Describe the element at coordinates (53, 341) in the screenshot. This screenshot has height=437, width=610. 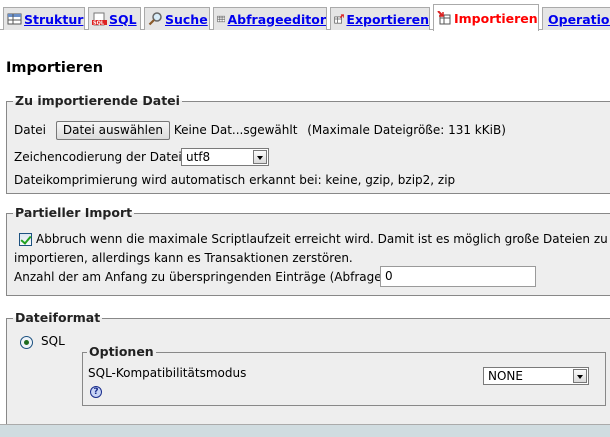
I see `sql-format-label: SQL` at that location.